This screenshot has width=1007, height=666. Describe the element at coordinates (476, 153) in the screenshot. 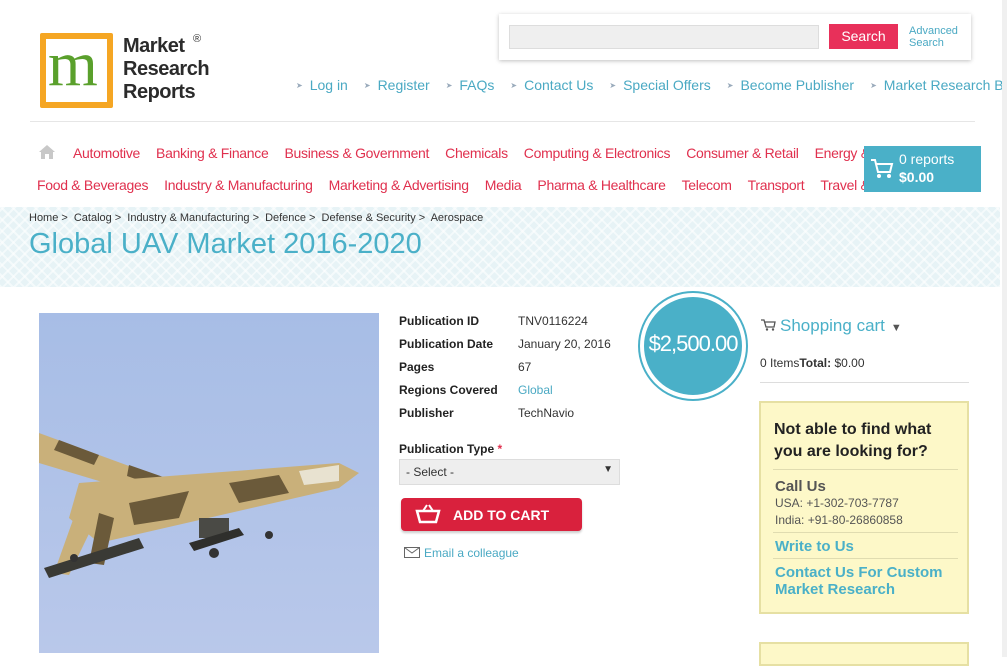

I see `category-chemicals: Chemicals` at that location.